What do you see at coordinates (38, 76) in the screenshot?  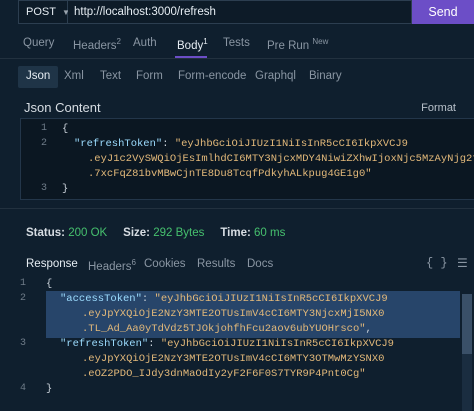 I see `body-type-json: Json` at bounding box center [38, 76].